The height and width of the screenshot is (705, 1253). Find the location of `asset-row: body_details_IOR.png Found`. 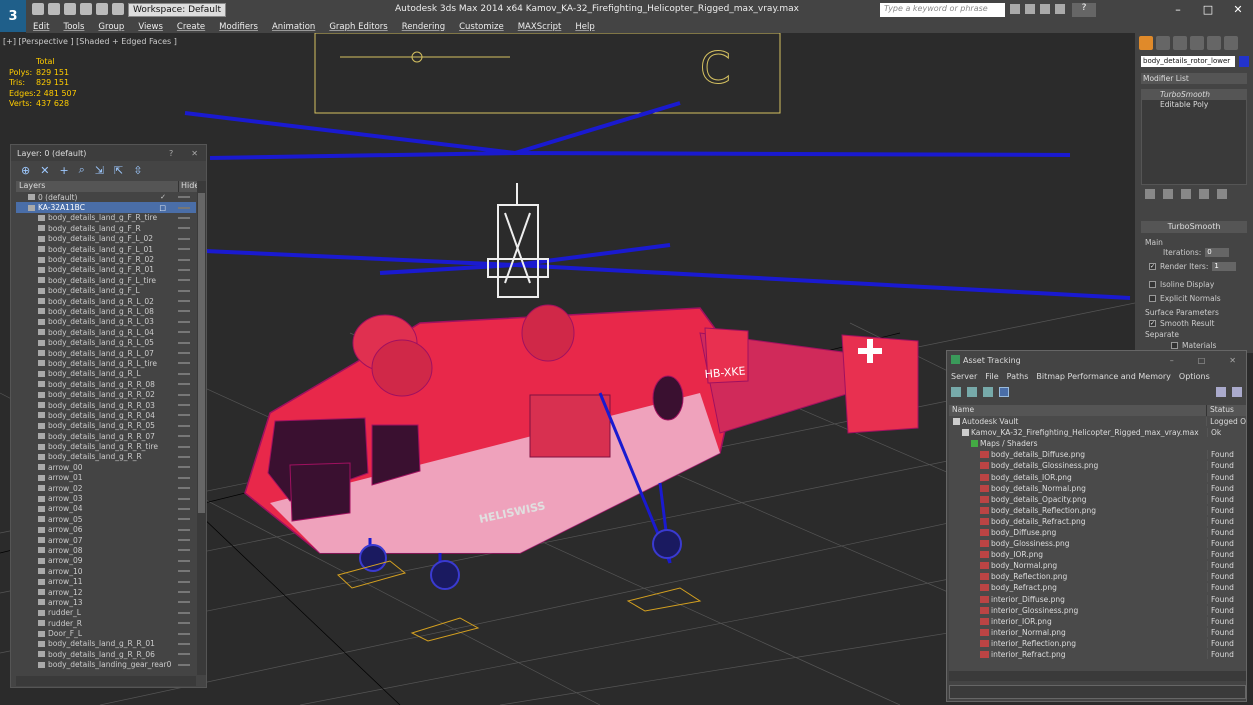

asset-row: body_details_IOR.png Found is located at coordinates (1097, 476).